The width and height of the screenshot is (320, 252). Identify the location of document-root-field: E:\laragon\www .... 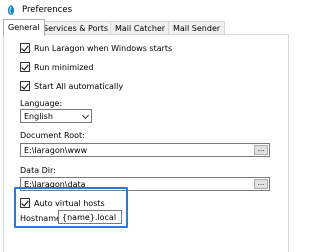
(145, 150).